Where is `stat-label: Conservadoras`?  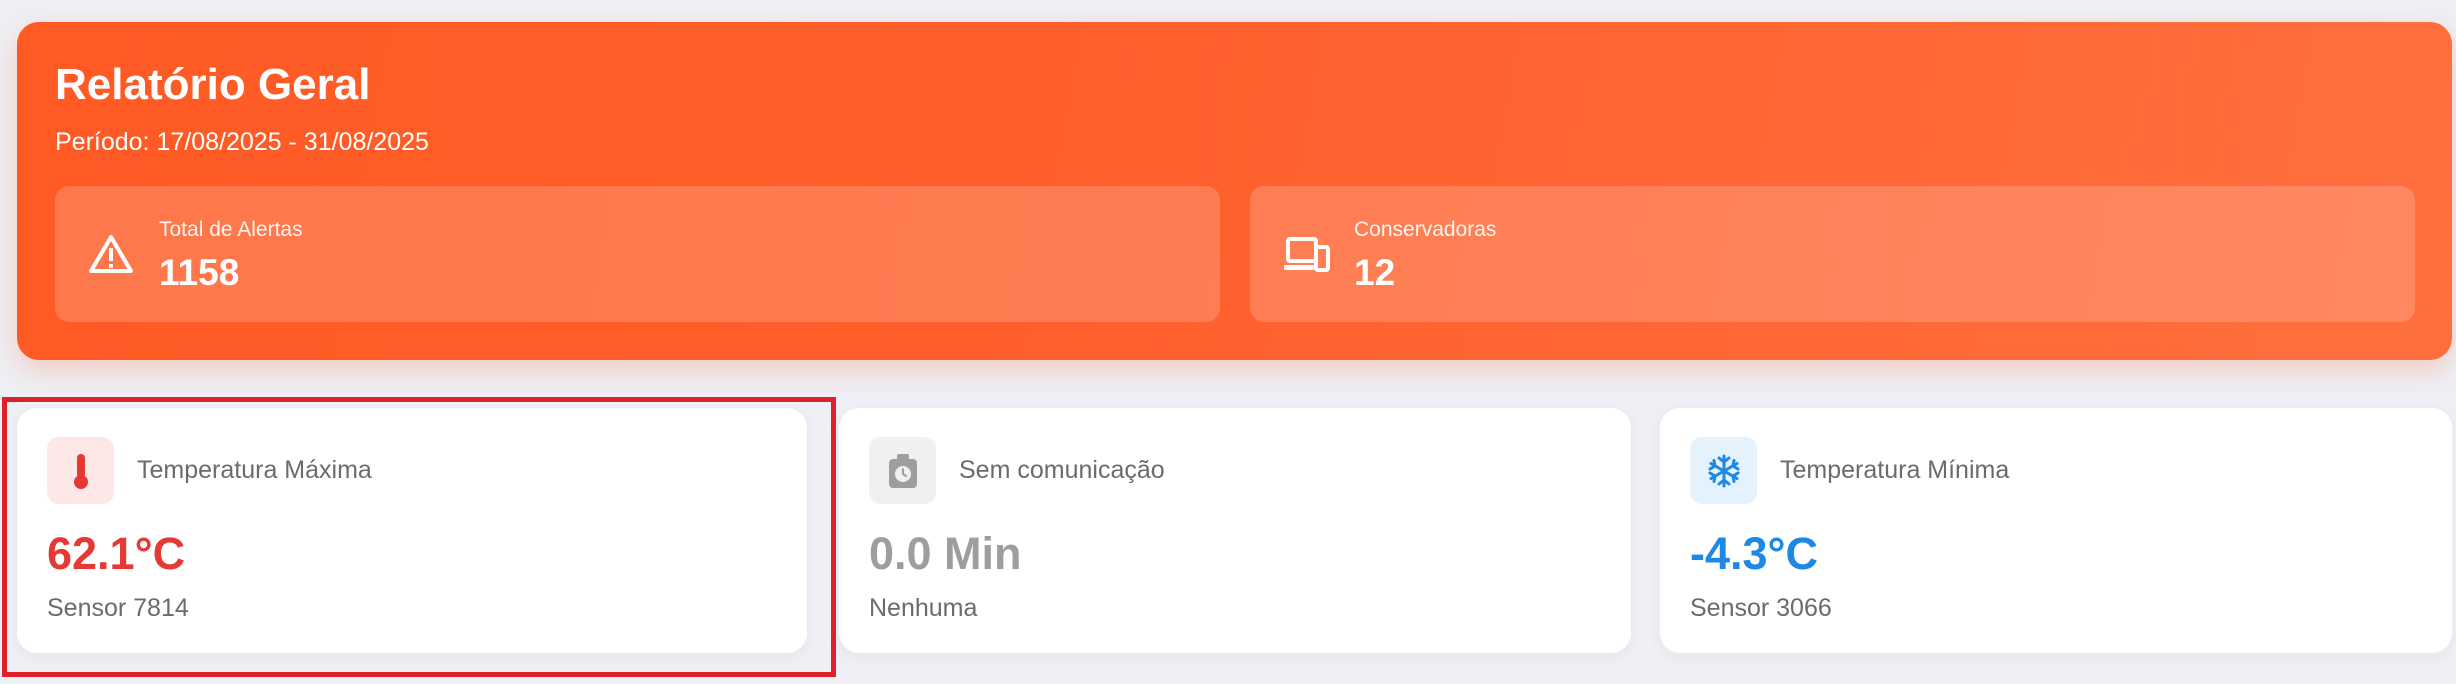
stat-label: Conservadoras is located at coordinates (1425, 229).